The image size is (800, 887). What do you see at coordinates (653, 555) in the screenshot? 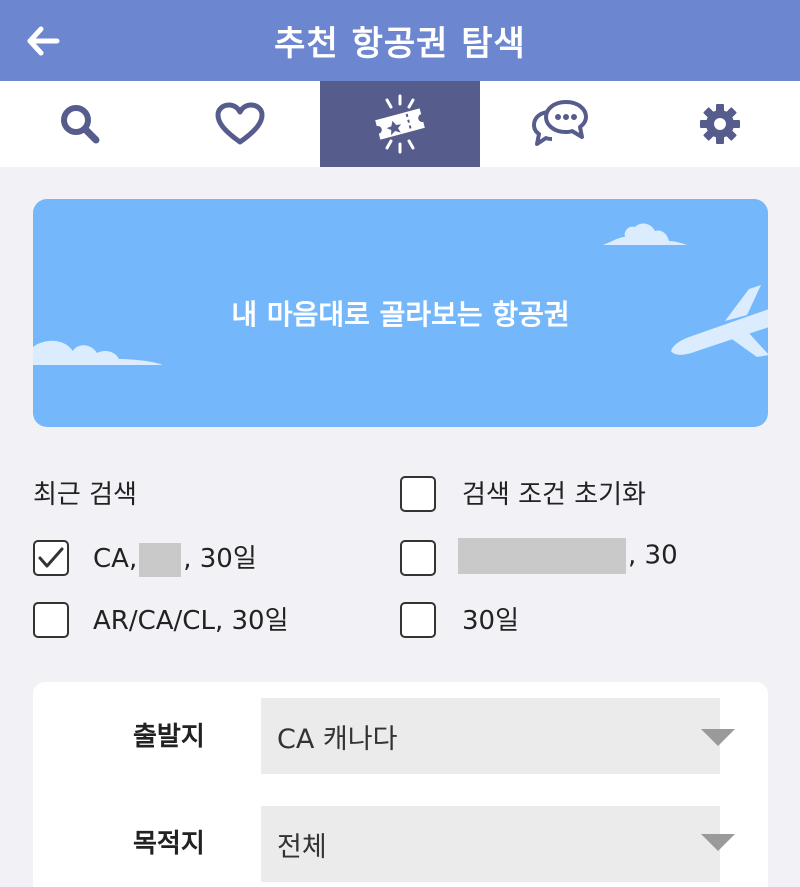
I see `recent-item-2-suffix: , 30` at bounding box center [653, 555].